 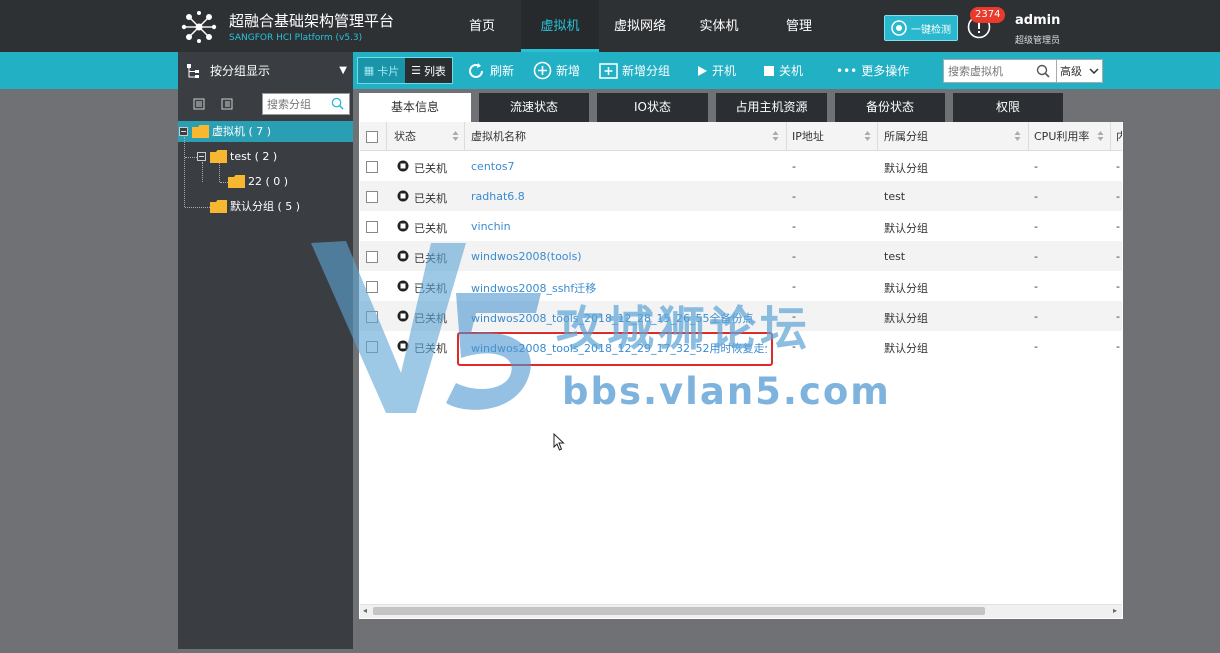 What do you see at coordinates (1115, 610) in the screenshot?
I see `scroll-right-icon: ▸` at bounding box center [1115, 610].